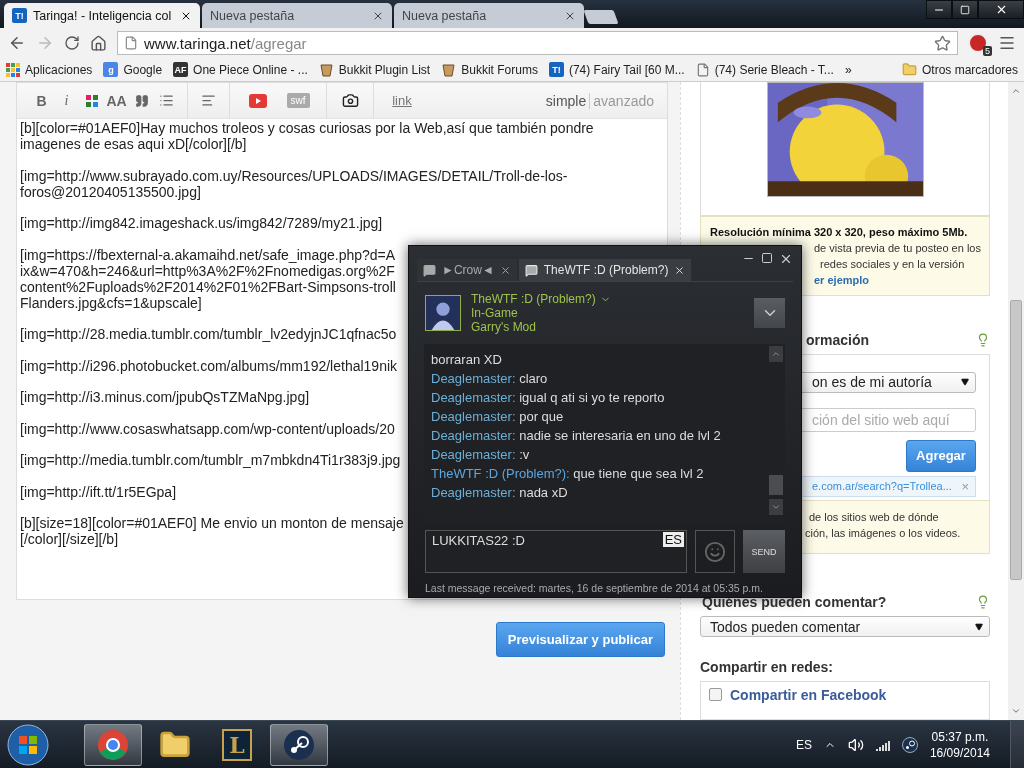 The image size is (1024, 768). Describe the element at coordinates (939, 9) in the screenshot. I see `minimize-button` at that location.